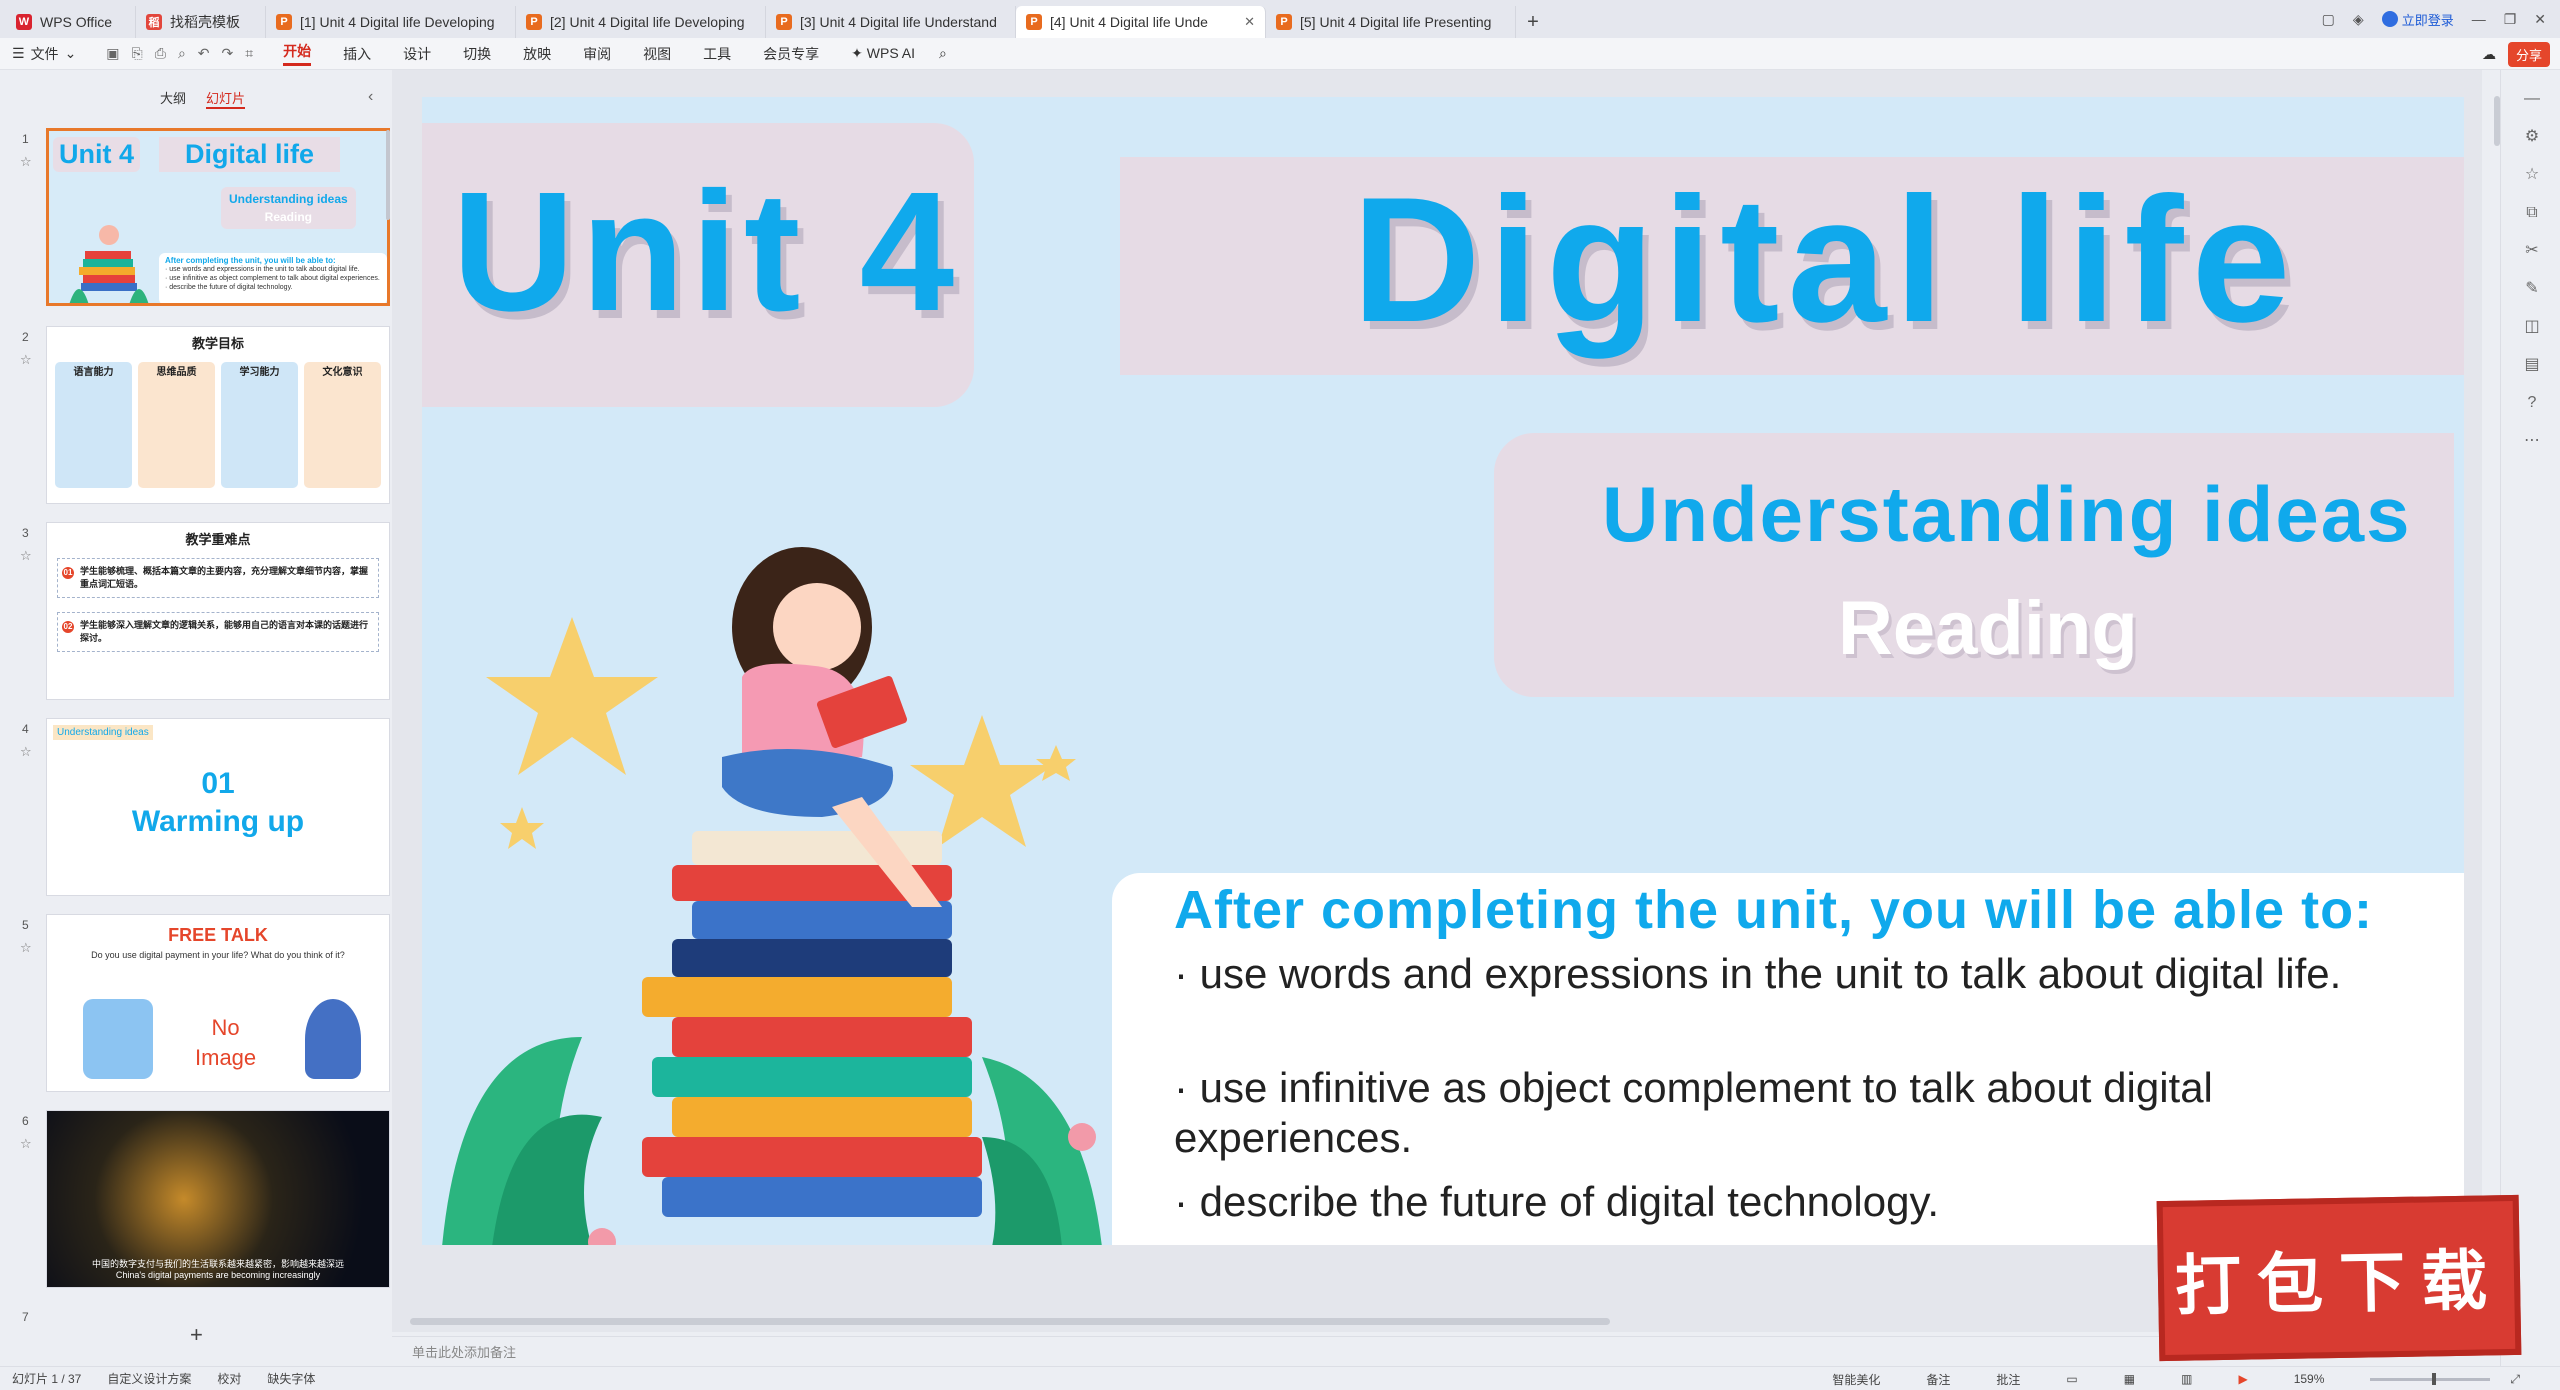 The width and height of the screenshot is (2560, 1390). I want to click on tab-document-2: P [2] Unit 4 Digital life Developing, so click(641, 22).